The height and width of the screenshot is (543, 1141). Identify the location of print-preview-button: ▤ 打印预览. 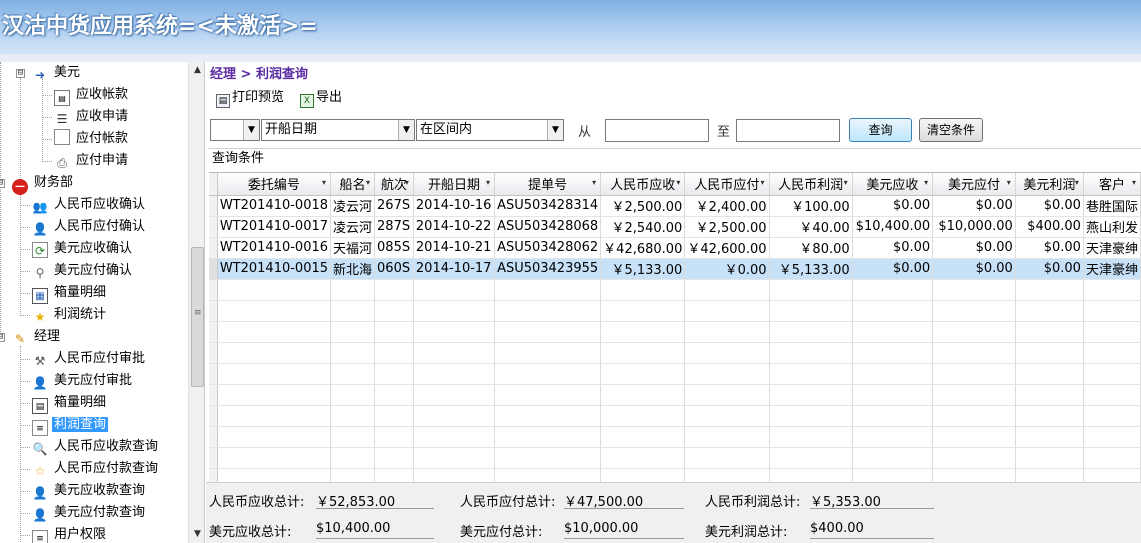
(250, 98).